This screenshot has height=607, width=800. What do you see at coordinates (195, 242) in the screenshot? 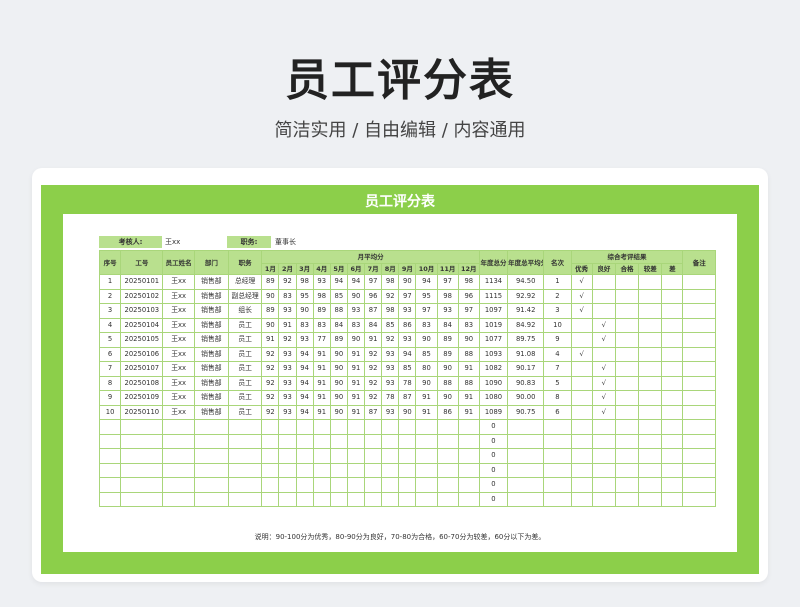
I see `assessor-value: 王xx` at bounding box center [195, 242].